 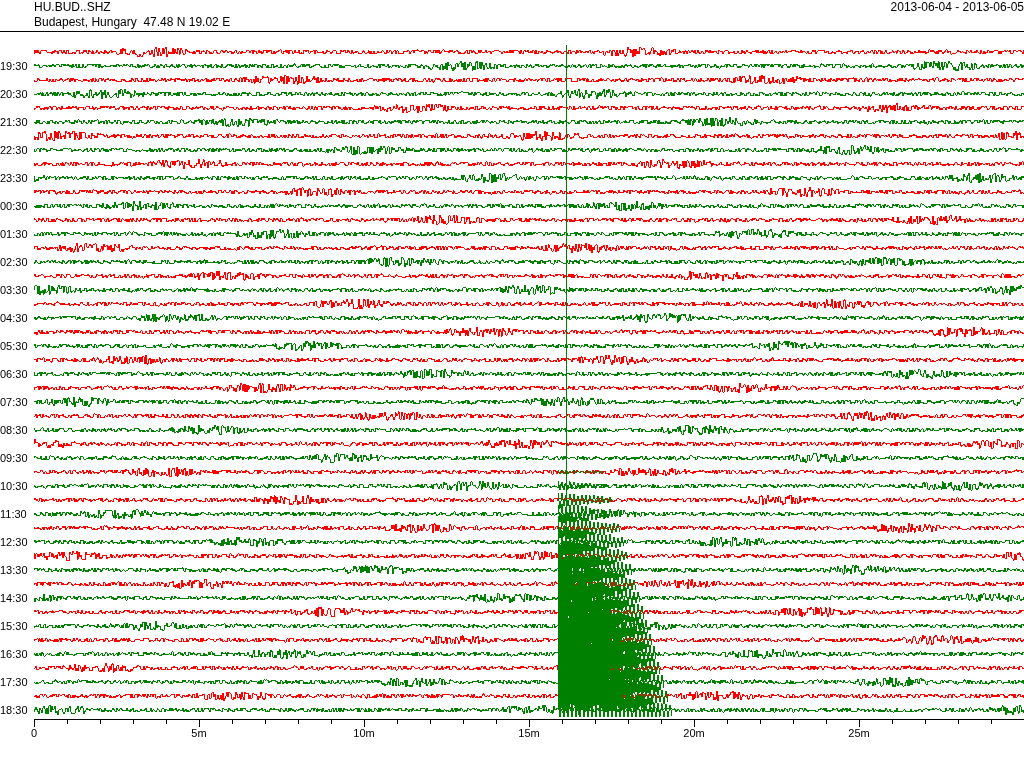 I want to click on time-label: 23:30, so click(x=14, y=178).